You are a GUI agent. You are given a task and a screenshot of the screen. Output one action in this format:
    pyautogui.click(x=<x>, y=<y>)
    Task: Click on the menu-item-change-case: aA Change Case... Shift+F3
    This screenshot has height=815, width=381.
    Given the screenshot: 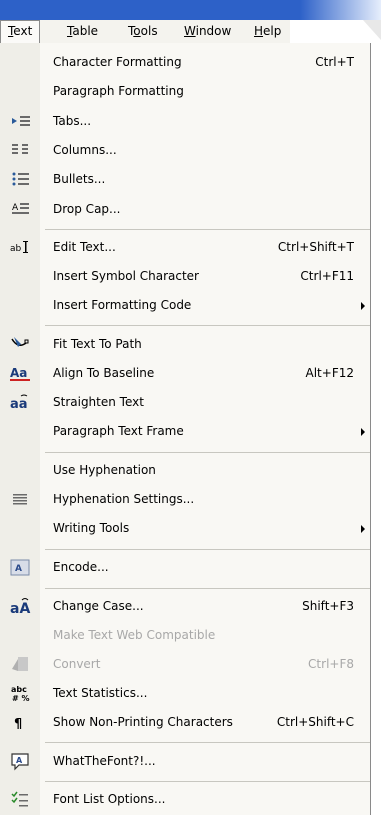 What is the action you would take?
    pyautogui.click(x=185, y=606)
    